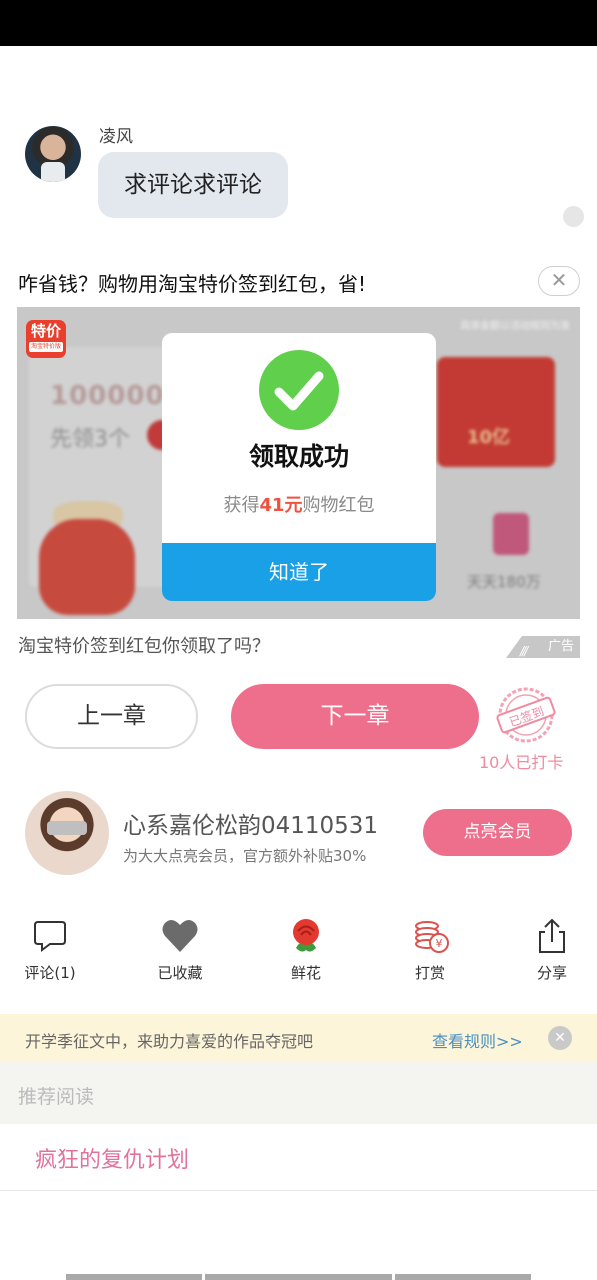  I want to click on ad-tag-stripes-icon: ///, so click(524, 651).